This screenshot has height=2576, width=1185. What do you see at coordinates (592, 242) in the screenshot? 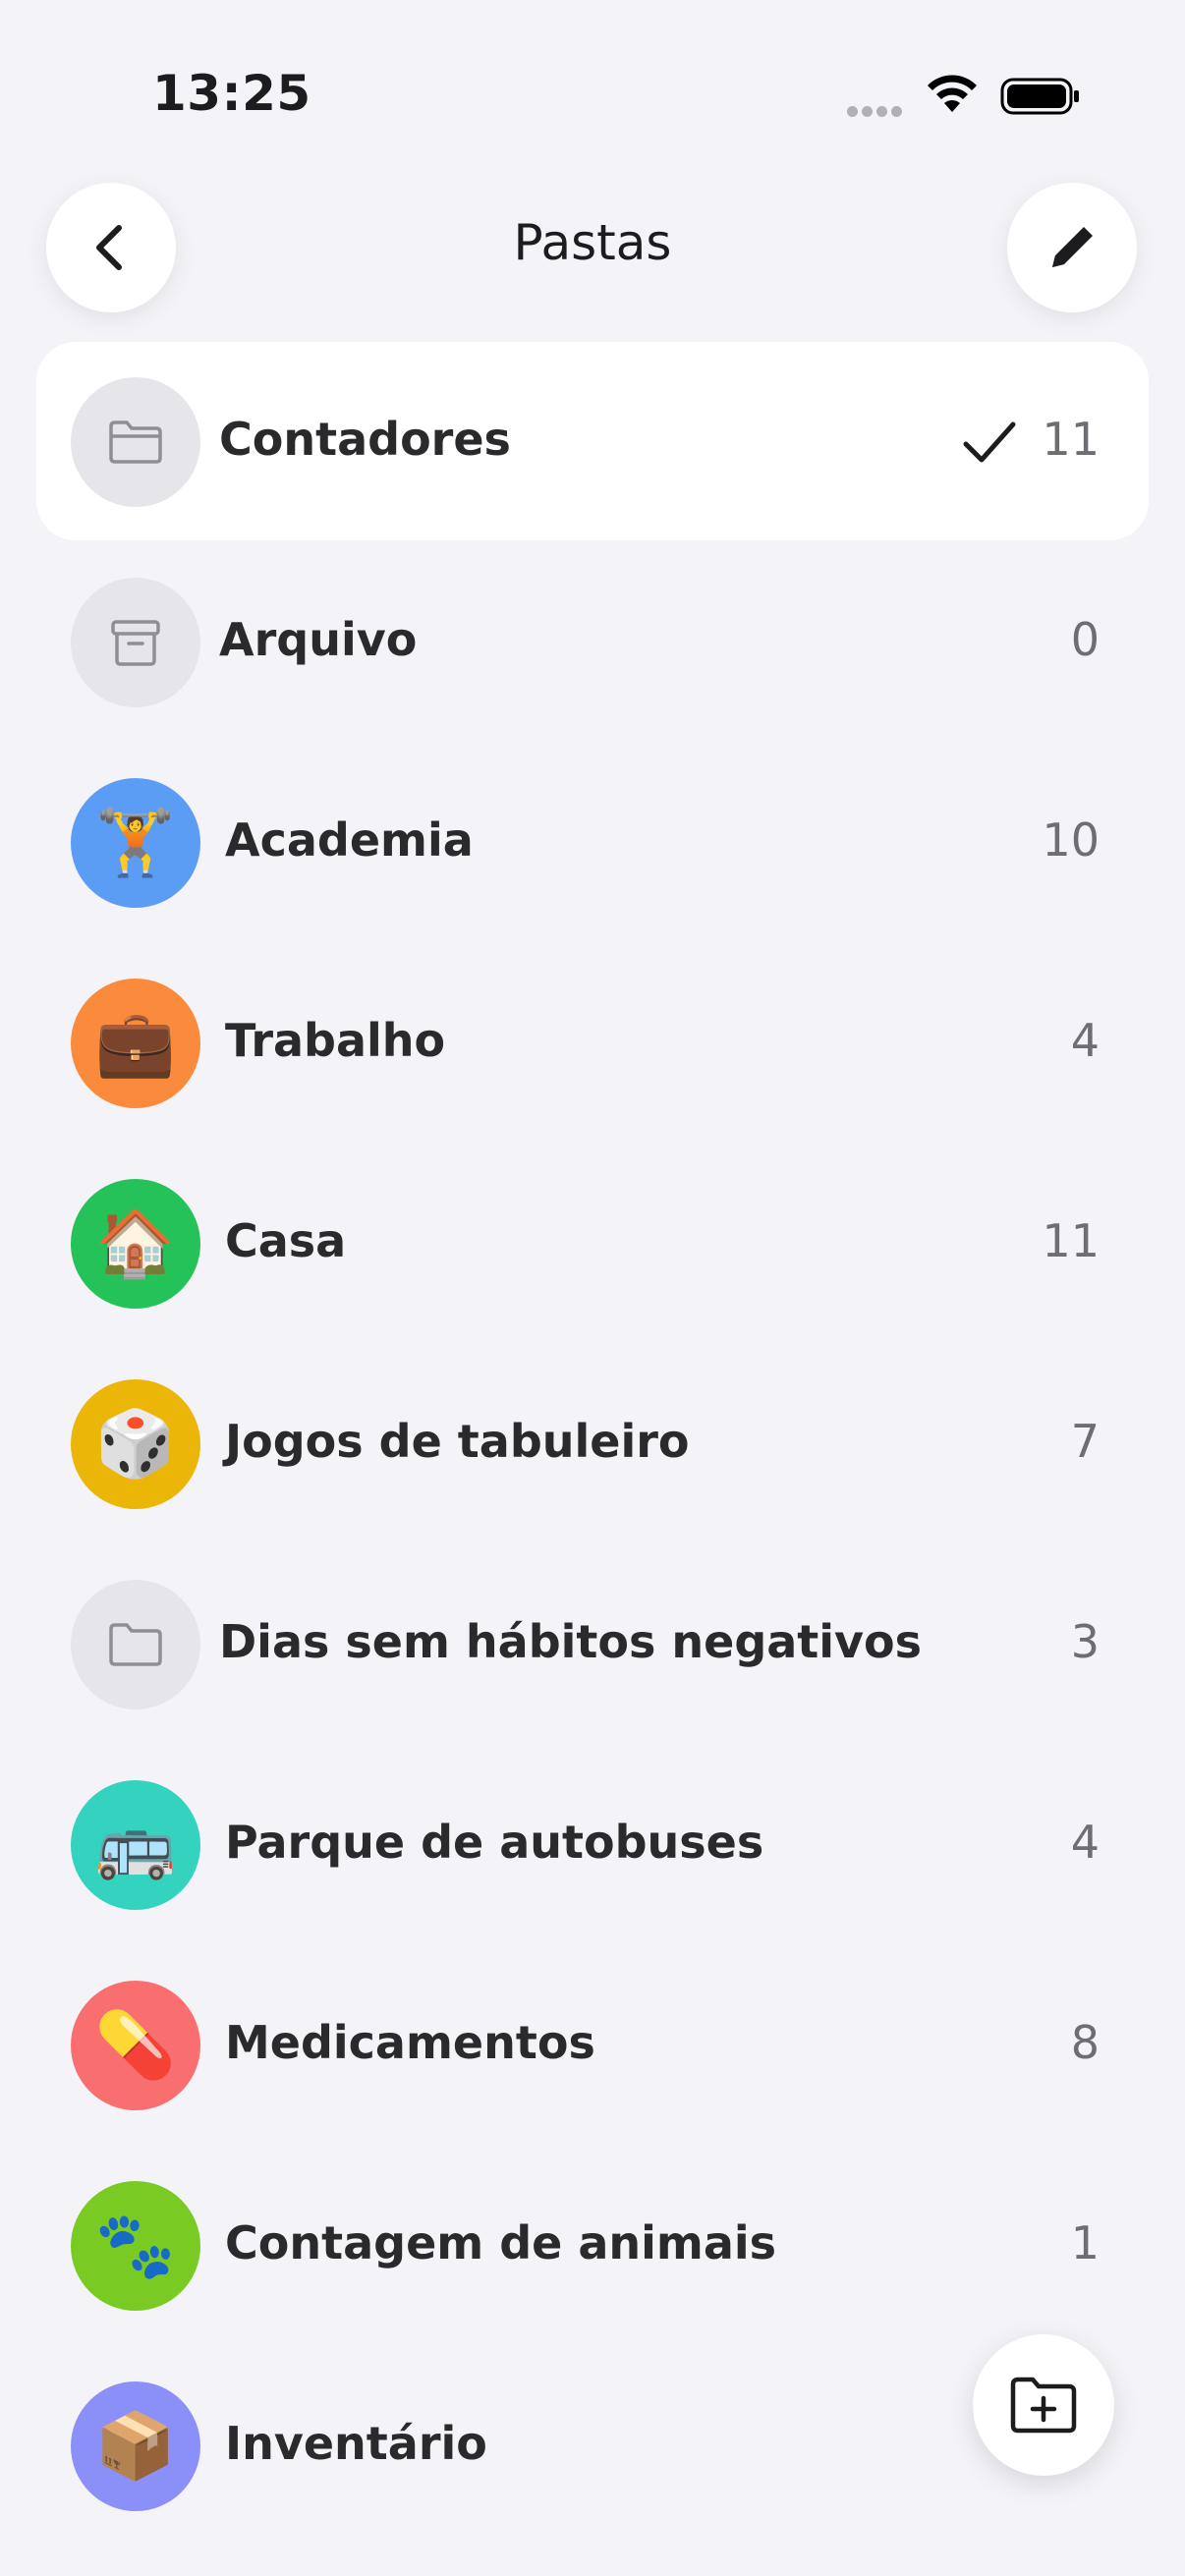
I see `page-title: Pastas` at bounding box center [592, 242].